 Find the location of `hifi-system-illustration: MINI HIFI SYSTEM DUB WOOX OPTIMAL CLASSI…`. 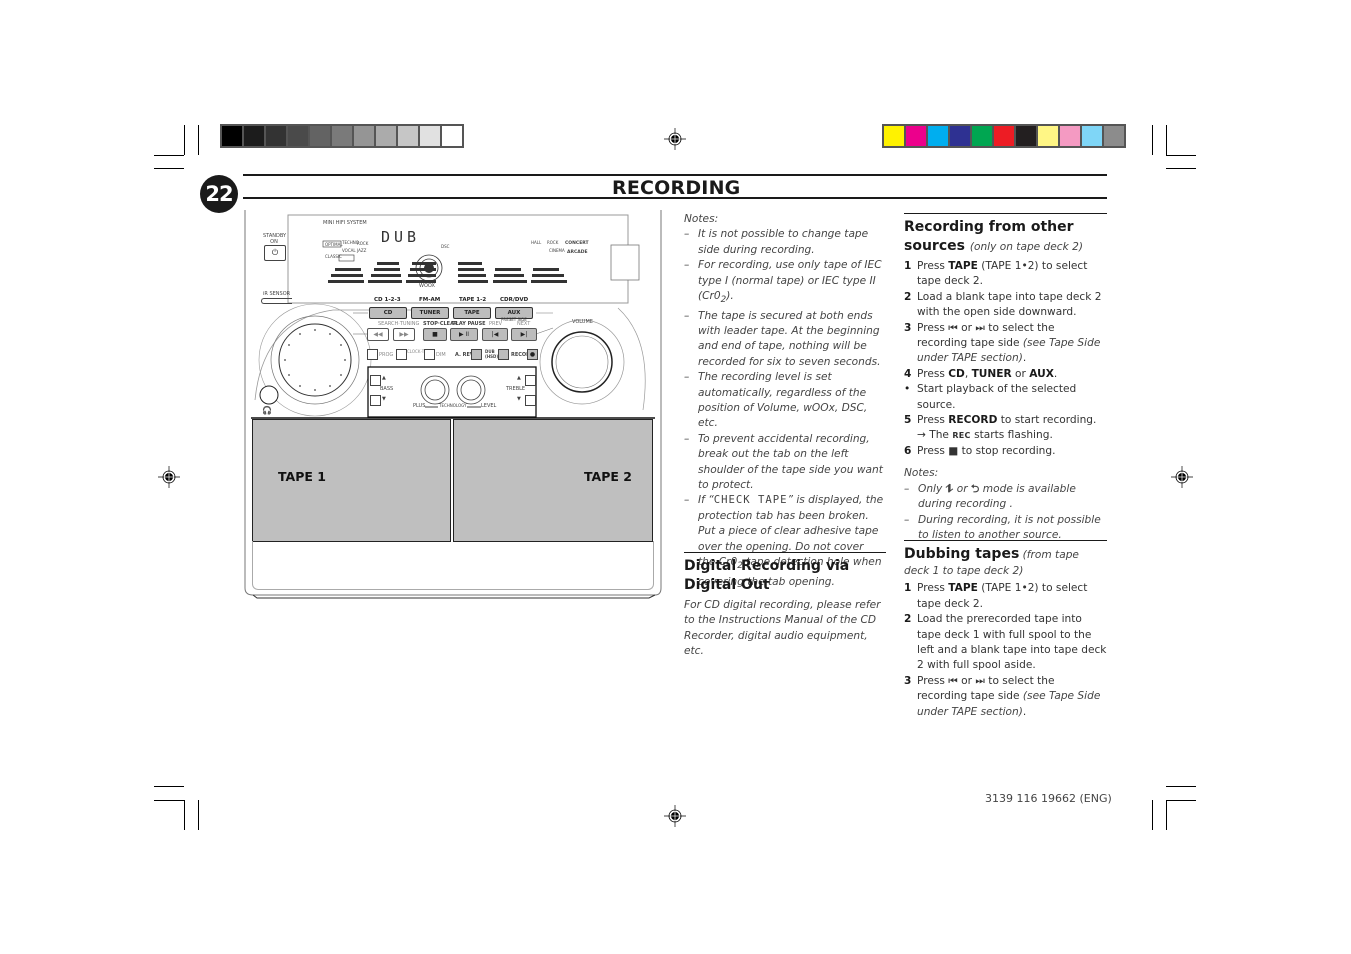

hifi-system-illustration: MINI HIFI SYSTEM DUB WOOX OPTIMAL CLASSI… is located at coordinates (453, 405).